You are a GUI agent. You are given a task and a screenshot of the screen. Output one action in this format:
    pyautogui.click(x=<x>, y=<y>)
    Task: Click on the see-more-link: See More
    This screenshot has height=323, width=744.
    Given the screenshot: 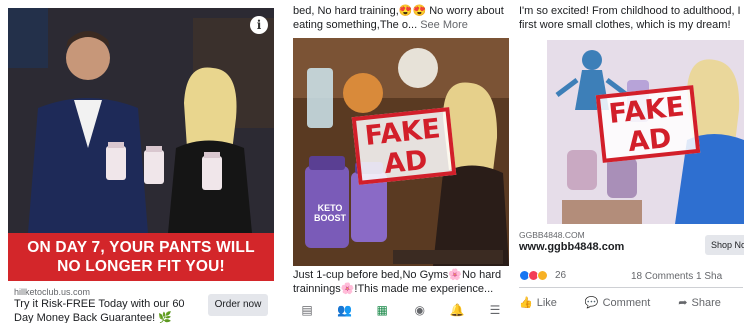 What is the action you would take?
    pyautogui.click(x=444, y=25)
    